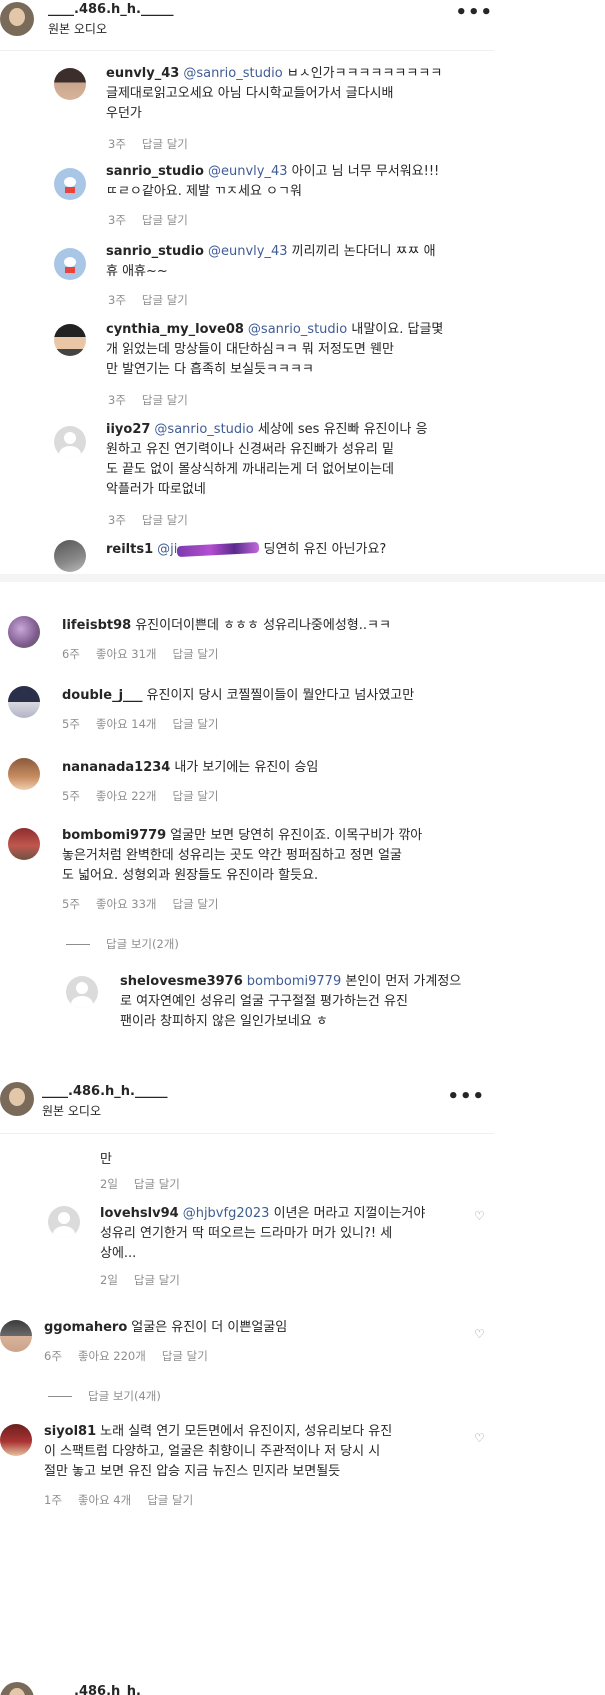 This screenshot has width=605, height=1695. I want to click on view-replies-button: 답글 보기(2개), so click(122, 944).